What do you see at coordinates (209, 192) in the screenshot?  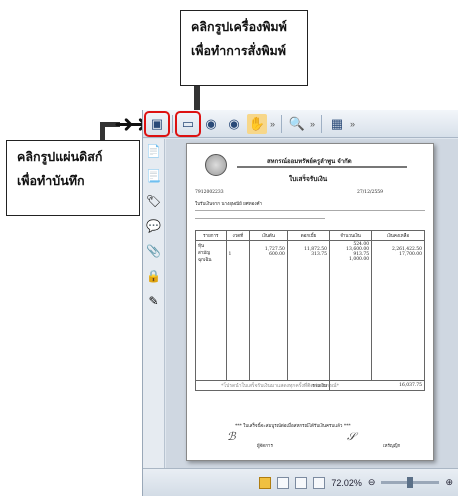 I see `member-no: 7912002233` at bounding box center [209, 192].